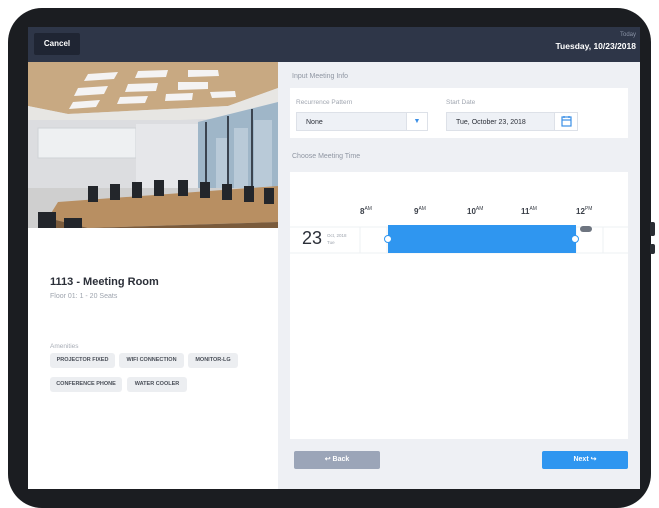 This screenshot has width=659, height=508. What do you see at coordinates (82, 360) in the screenshot?
I see `amenity-chip: PROJECTOR FIXED` at bounding box center [82, 360].